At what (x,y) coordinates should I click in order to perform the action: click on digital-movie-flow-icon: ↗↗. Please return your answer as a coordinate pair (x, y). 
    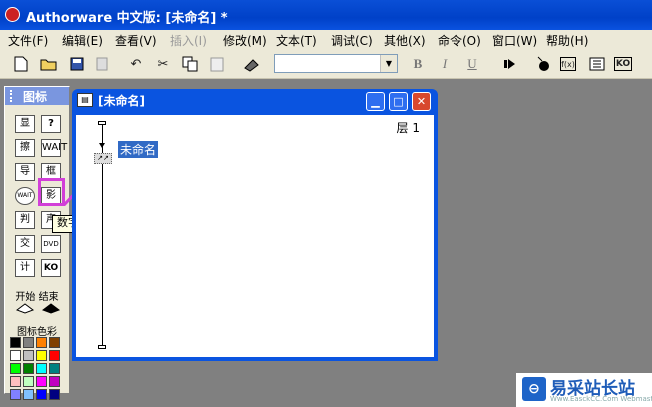
    Looking at the image, I should click on (103, 158).